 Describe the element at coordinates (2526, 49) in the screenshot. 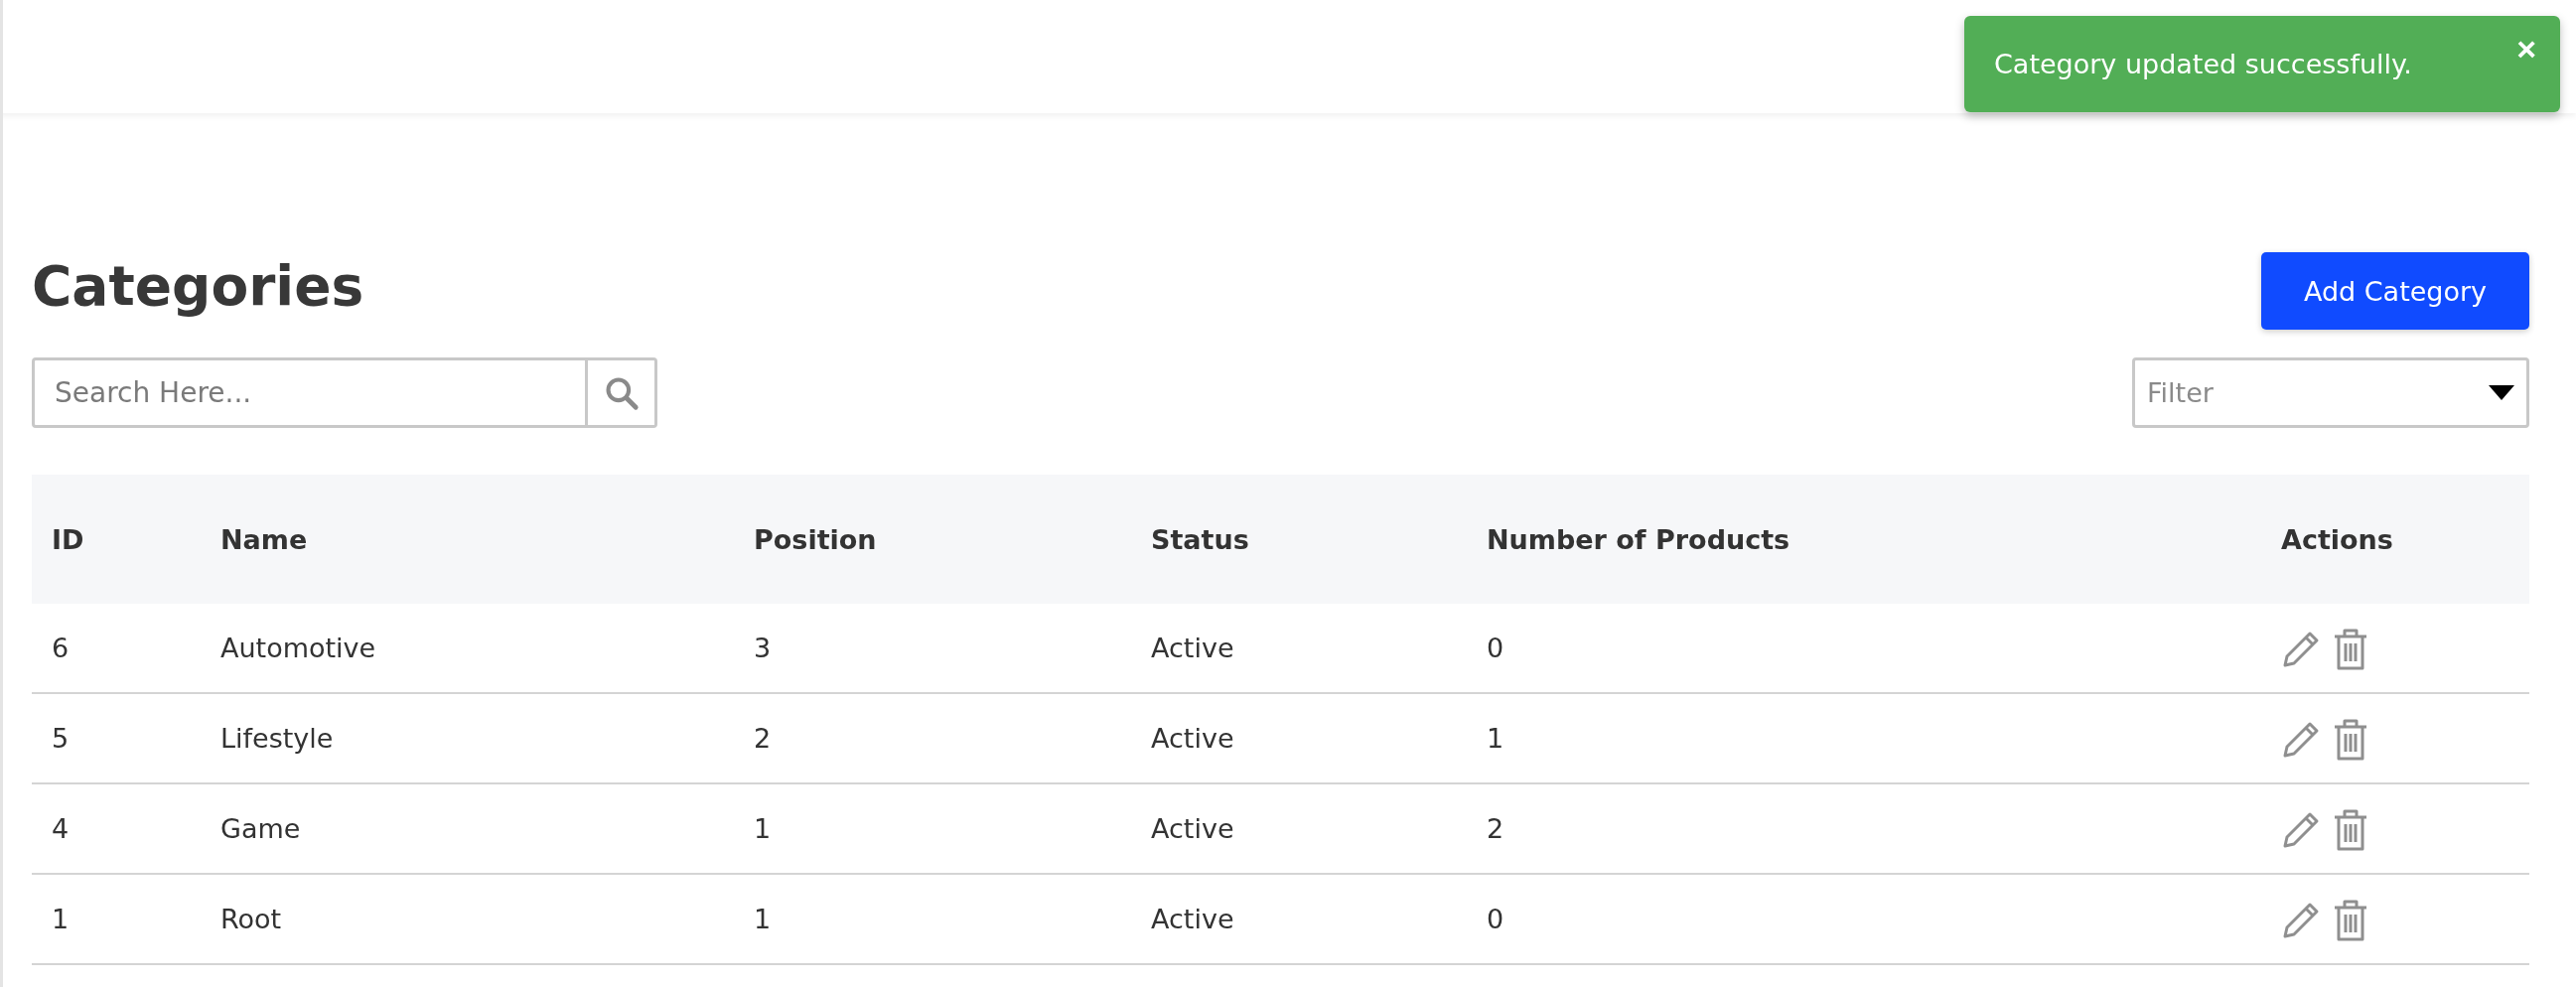

I see `close-button: ×` at that location.